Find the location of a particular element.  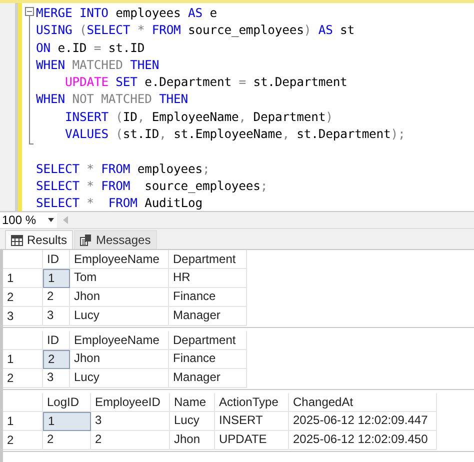

code-line: SELECT * FROM employees; is located at coordinates (123, 169).